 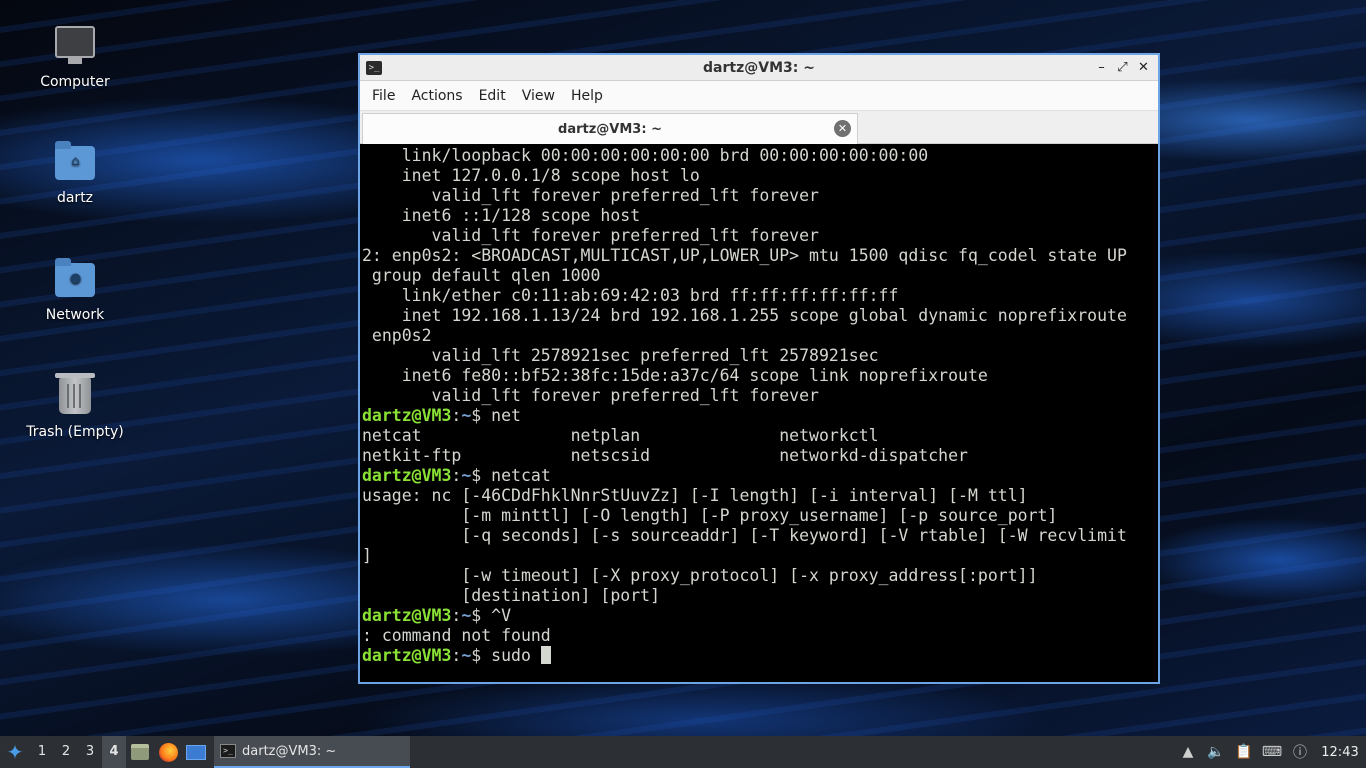 I want to click on trash-icon, so click(x=75, y=395).